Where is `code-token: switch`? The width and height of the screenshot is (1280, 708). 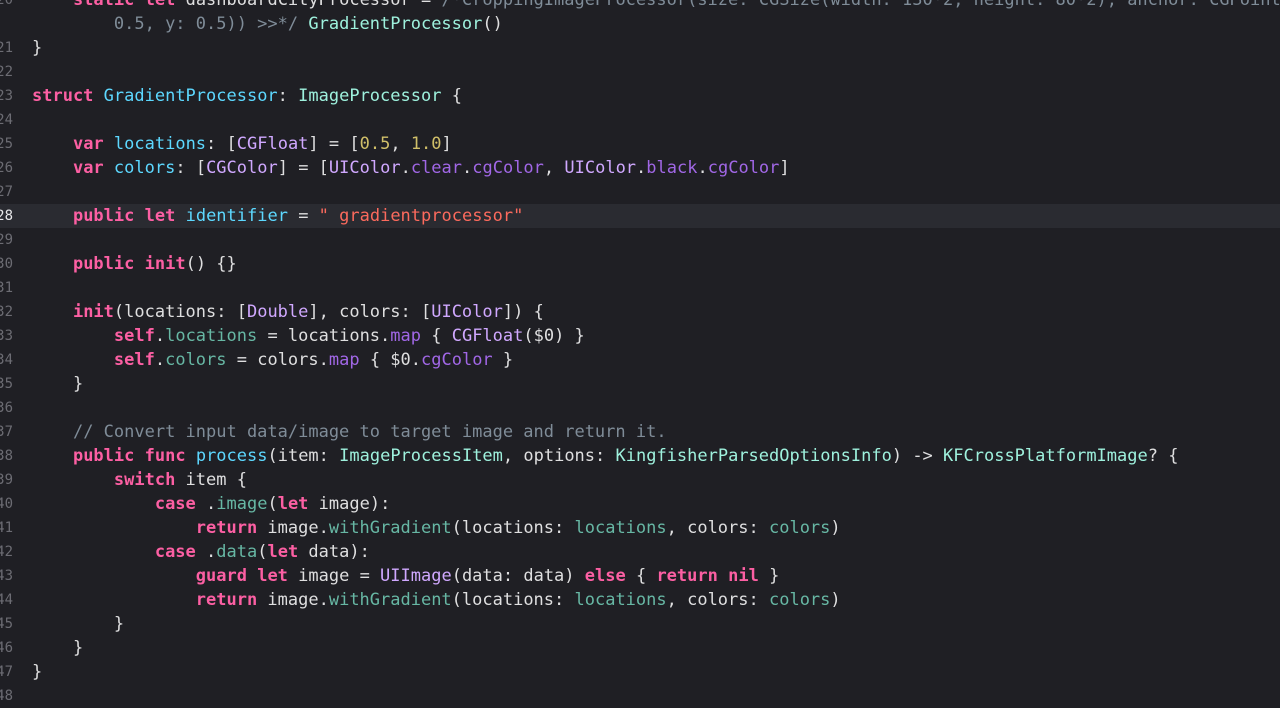 code-token: switch is located at coordinates (144, 480).